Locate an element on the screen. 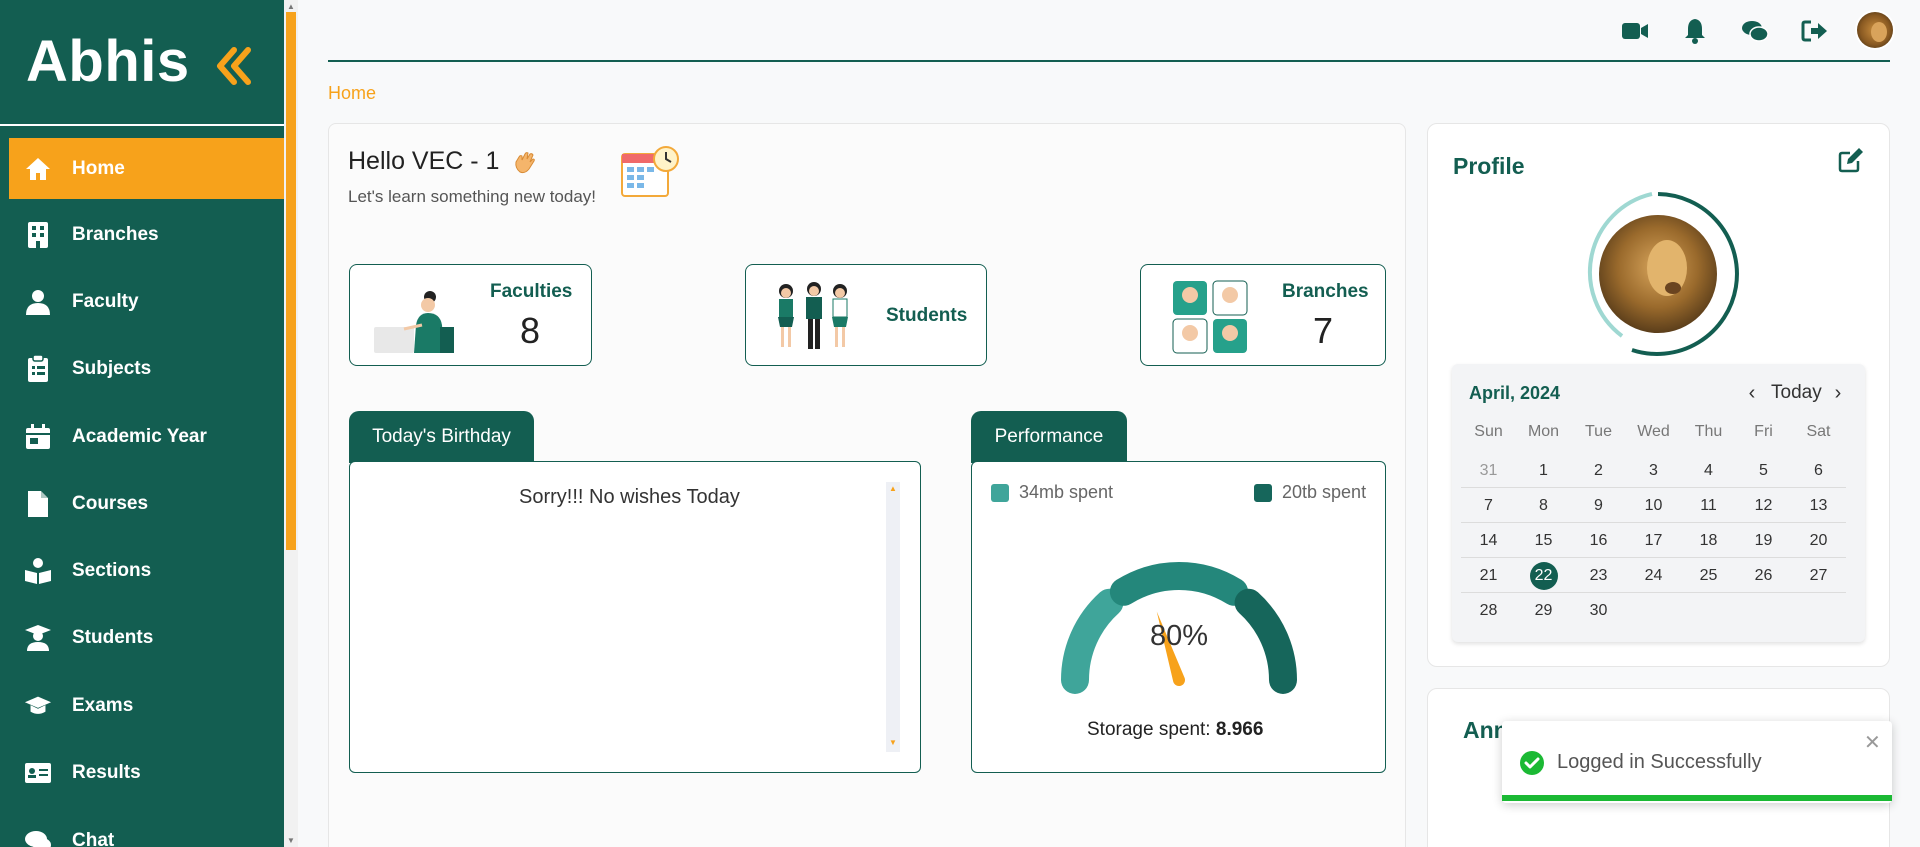 The width and height of the screenshot is (1920, 847). sidebar-item-results: Results is located at coordinates (142, 772).